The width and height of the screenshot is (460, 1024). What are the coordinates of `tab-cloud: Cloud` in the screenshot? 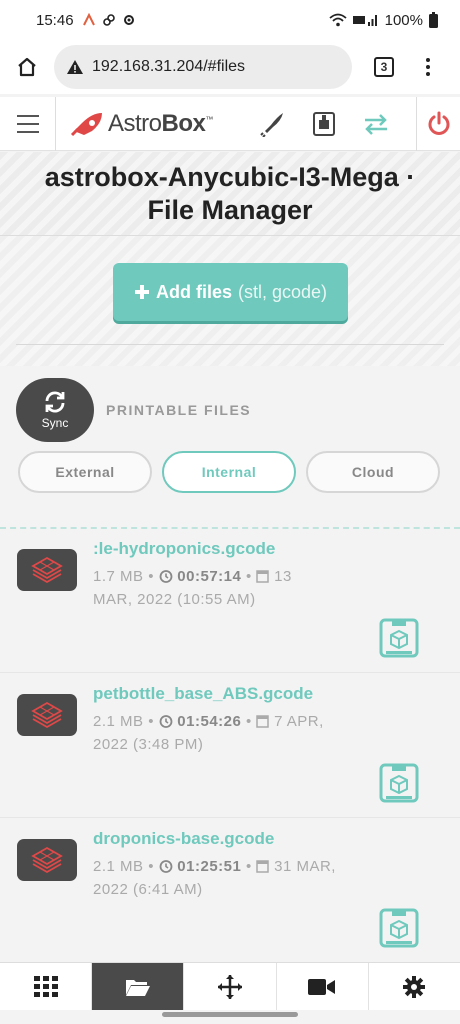 It's located at (373, 472).